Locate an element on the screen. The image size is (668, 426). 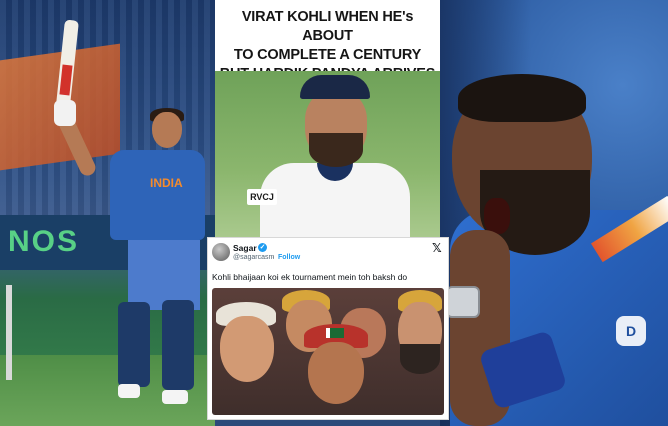
meme-photo-kohli-stare: RVCJ is located at coordinates (327, 154).